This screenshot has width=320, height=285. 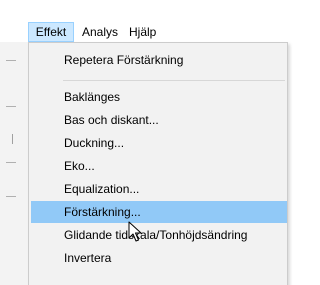 What do you see at coordinates (135, 231) in the screenshot?
I see `mouse-pointer-icon` at bounding box center [135, 231].